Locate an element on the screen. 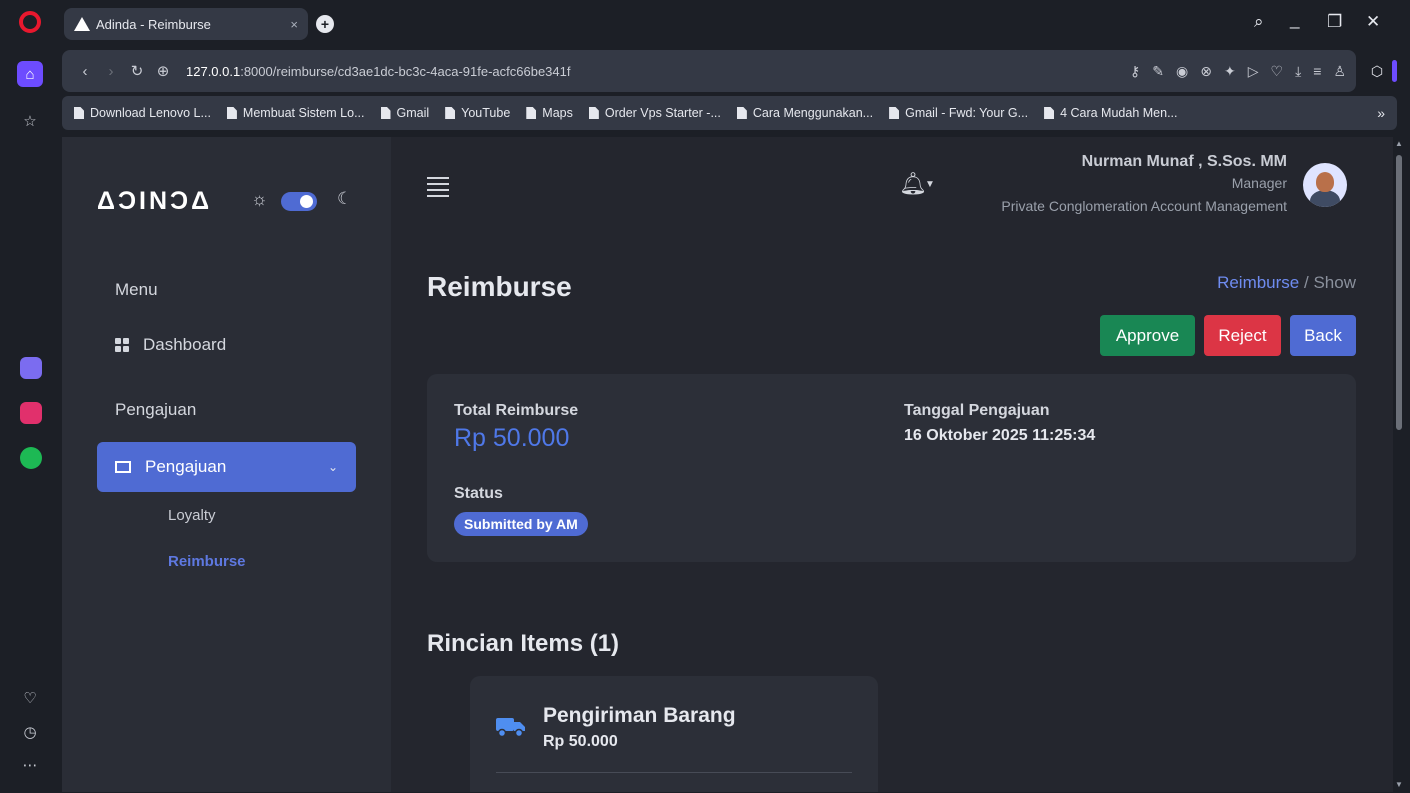 This screenshot has height=793, width=1410. back-button: Back is located at coordinates (1323, 335).